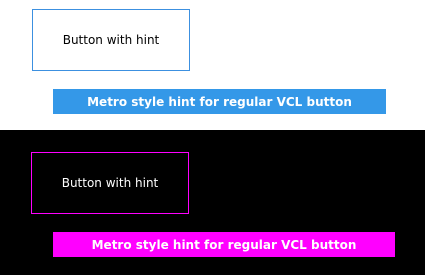  What do you see at coordinates (219, 101) in the screenshot?
I see `hint-tooltip-light: Metro style hint for regular VCL button` at bounding box center [219, 101].